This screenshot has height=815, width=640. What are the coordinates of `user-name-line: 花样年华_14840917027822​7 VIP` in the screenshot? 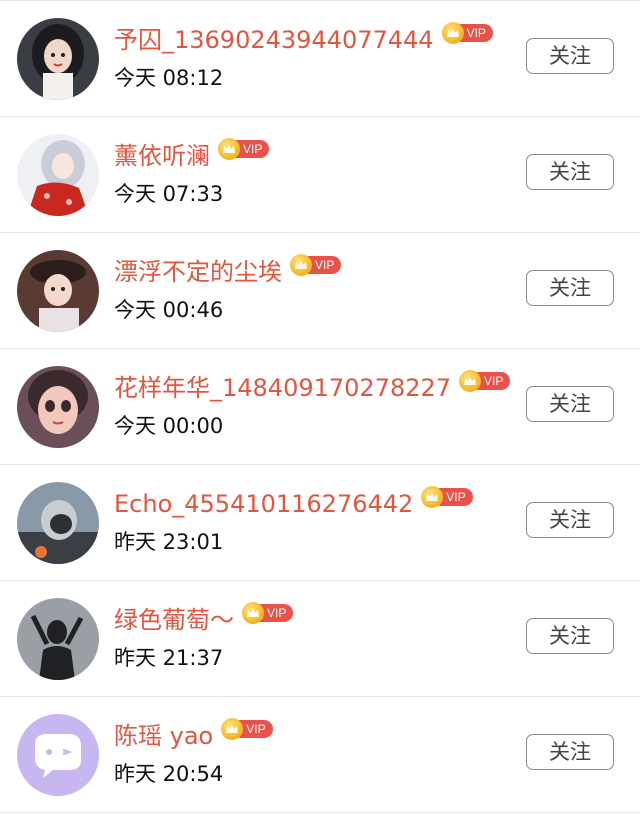 It's located at (312, 387).